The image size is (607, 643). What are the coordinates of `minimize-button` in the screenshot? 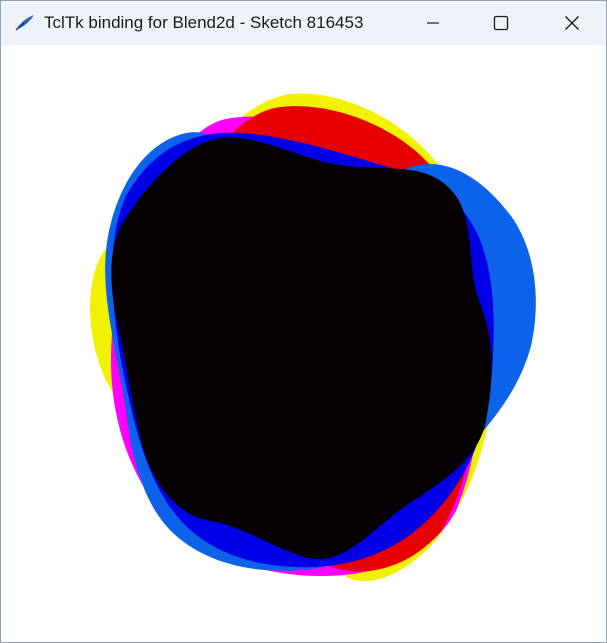 It's located at (433, 23).